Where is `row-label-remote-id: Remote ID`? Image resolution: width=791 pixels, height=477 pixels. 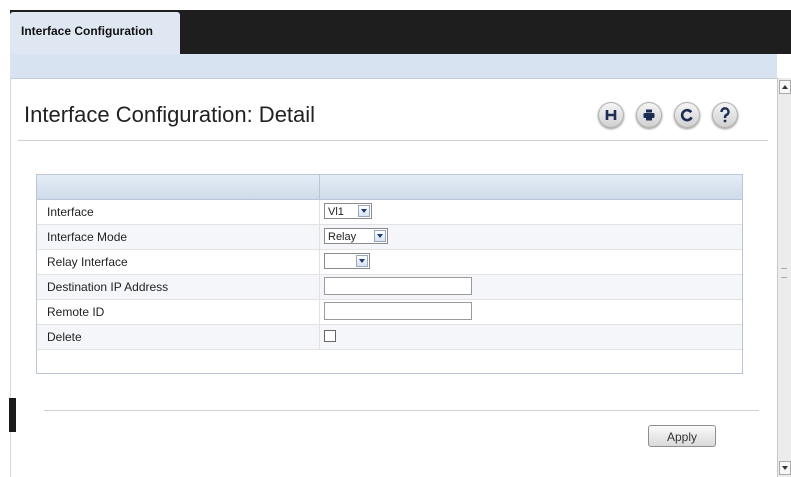
row-label-remote-id: Remote ID is located at coordinates (76, 312).